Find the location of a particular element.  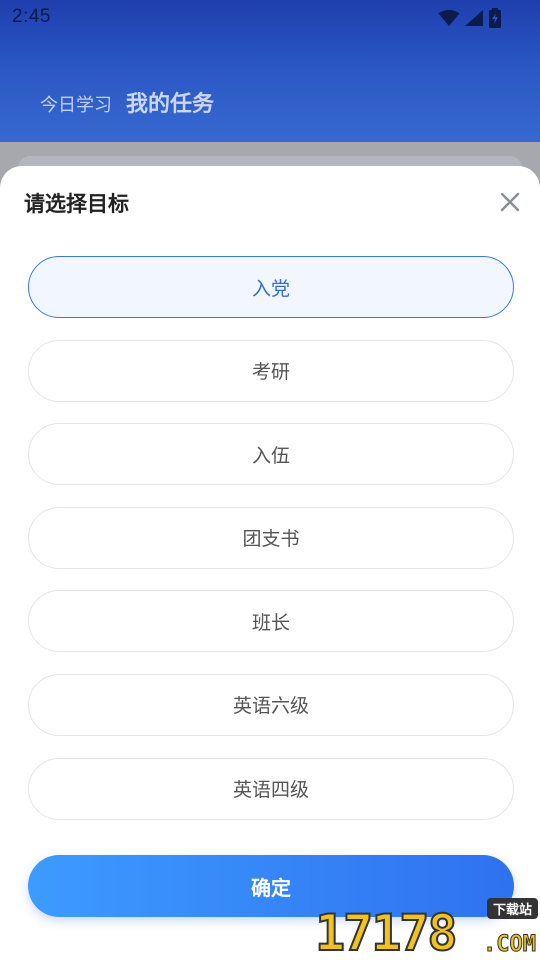

goal-option-cet4: 英语四级 is located at coordinates (271, 788).